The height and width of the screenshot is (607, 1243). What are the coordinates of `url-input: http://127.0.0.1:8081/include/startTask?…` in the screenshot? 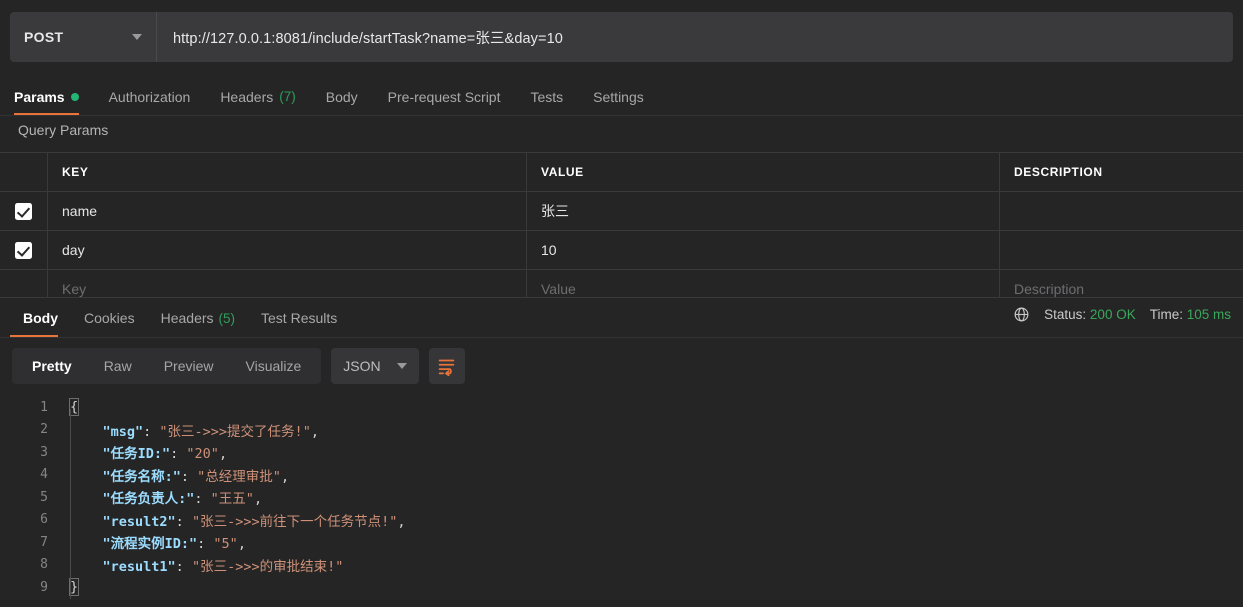 It's located at (695, 37).